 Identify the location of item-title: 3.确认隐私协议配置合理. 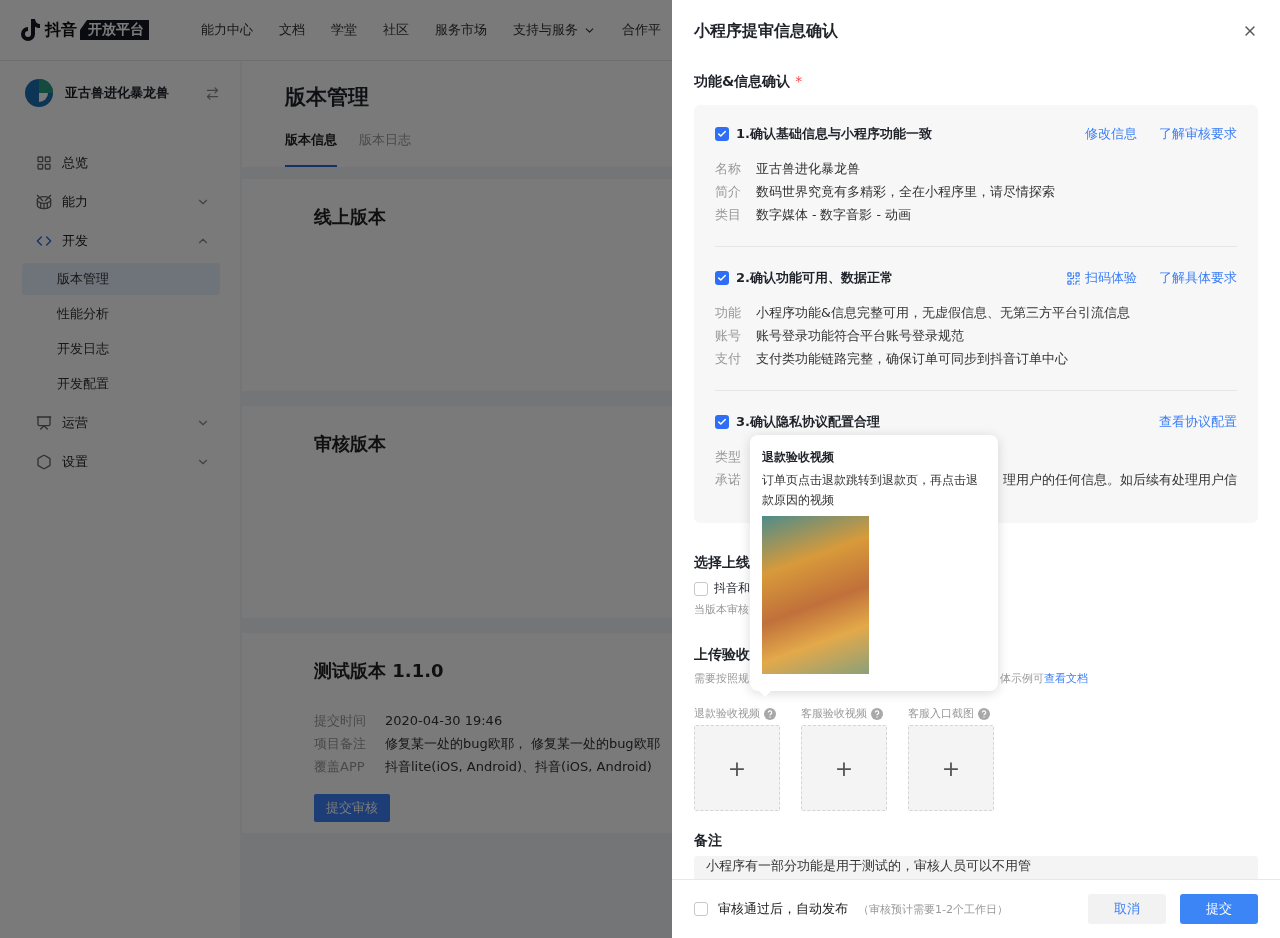
(808, 422).